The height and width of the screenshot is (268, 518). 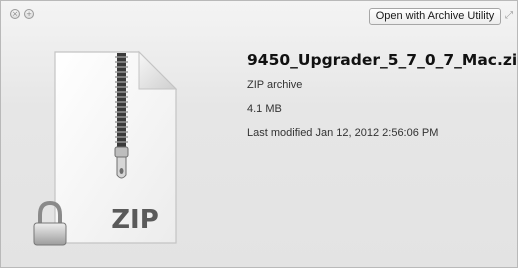 What do you see at coordinates (15, 14) in the screenshot?
I see `close-button: ×` at bounding box center [15, 14].